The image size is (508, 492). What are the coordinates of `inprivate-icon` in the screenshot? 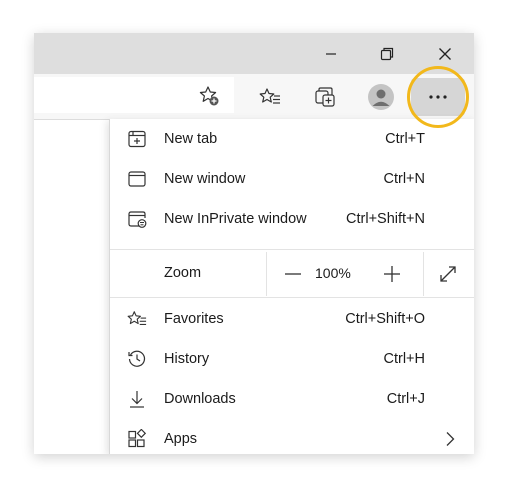 It's located at (137, 219).